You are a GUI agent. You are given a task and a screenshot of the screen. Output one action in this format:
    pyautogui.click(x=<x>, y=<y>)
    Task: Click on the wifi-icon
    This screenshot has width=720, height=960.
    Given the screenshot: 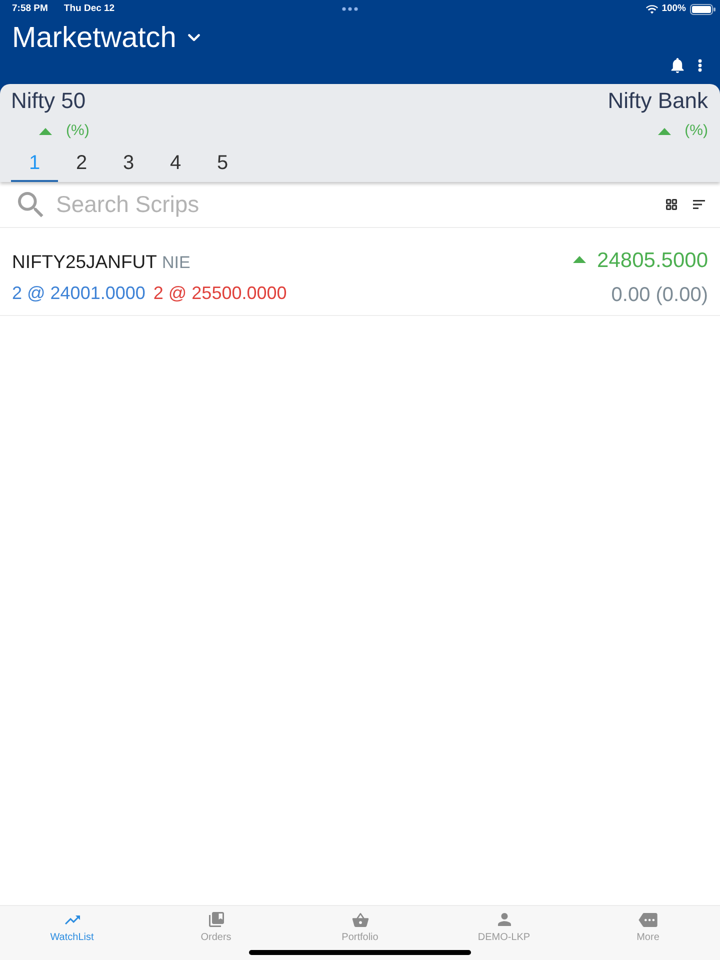 What is the action you would take?
    pyautogui.click(x=652, y=9)
    